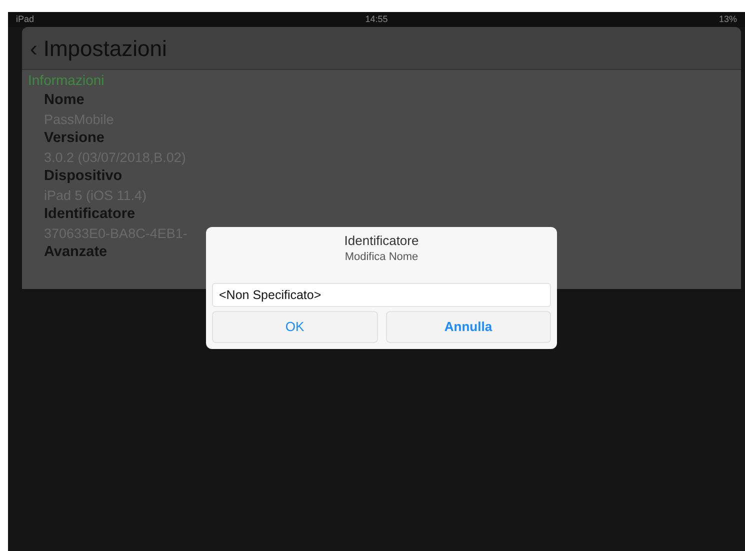  I want to click on dialog-button: OK, so click(295, 327).